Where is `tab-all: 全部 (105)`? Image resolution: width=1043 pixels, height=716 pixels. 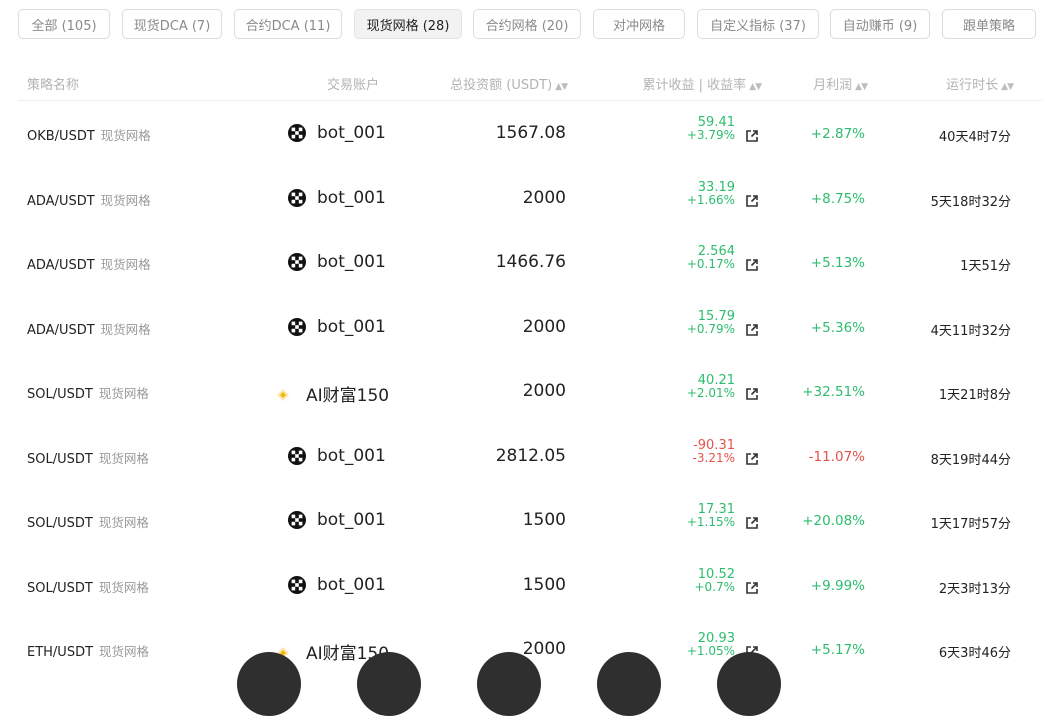 tab-all: 全部 (105) is located at coordinates (64, 24).